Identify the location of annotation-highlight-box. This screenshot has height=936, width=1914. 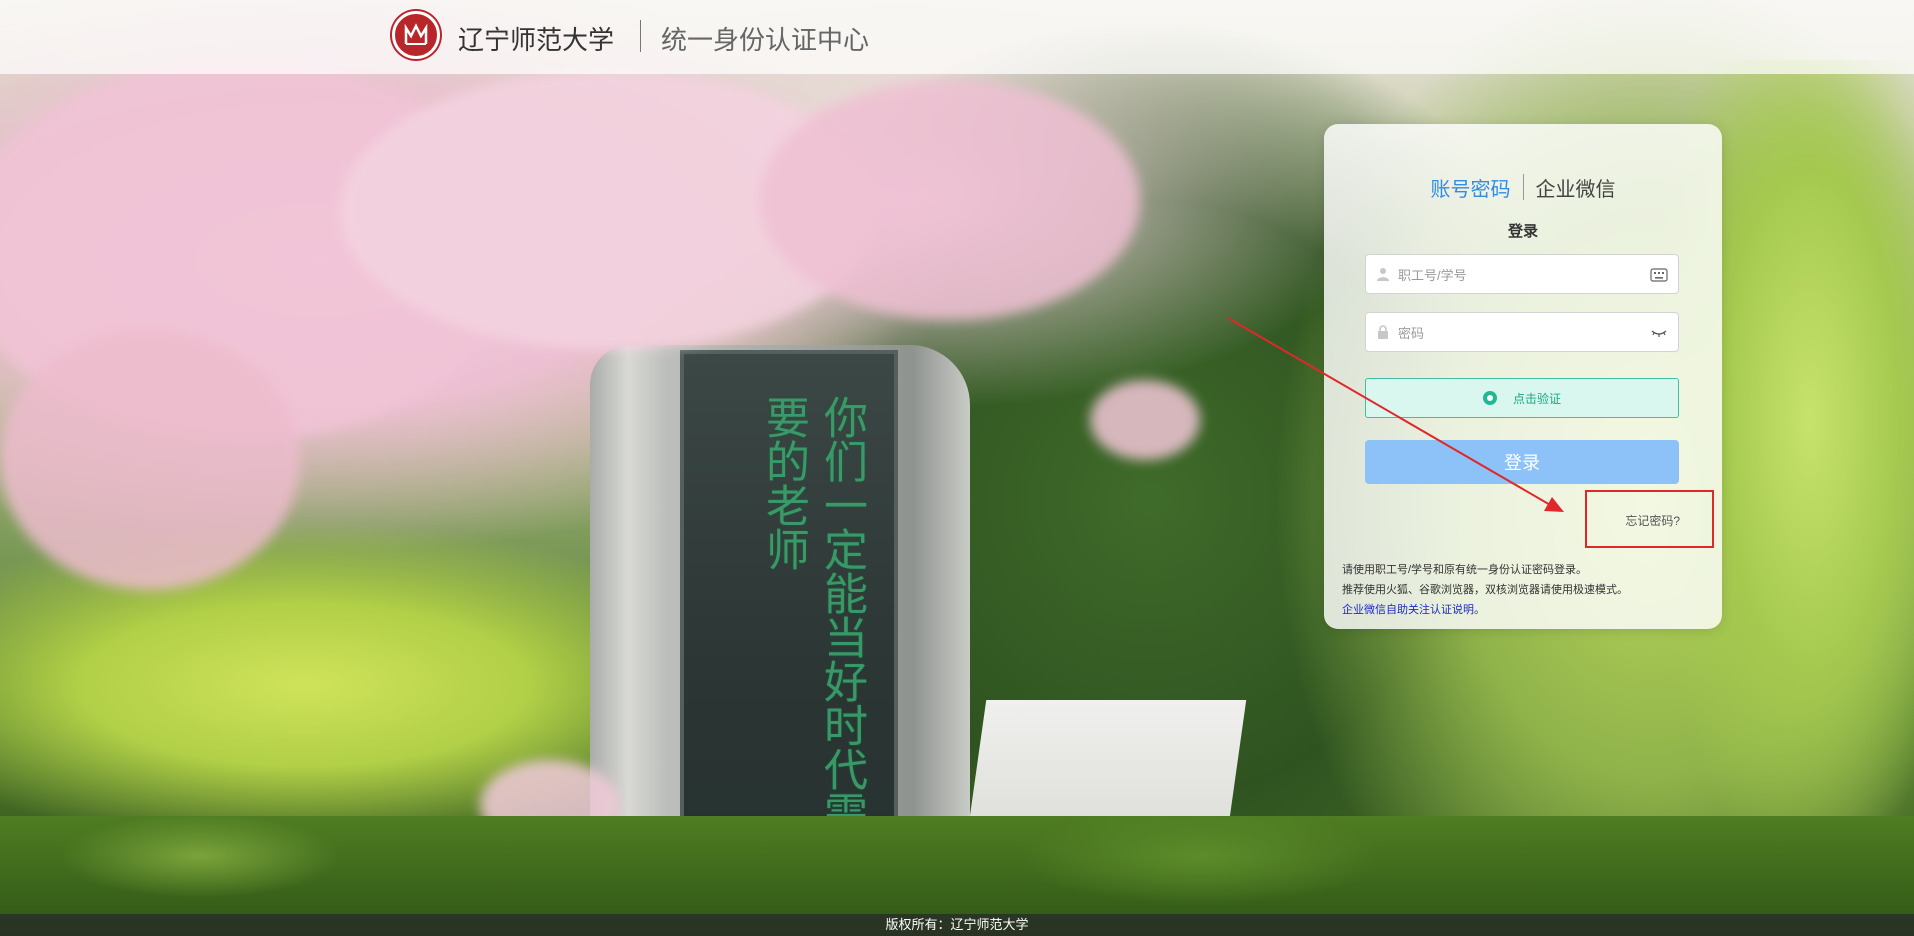
(1649, 519).